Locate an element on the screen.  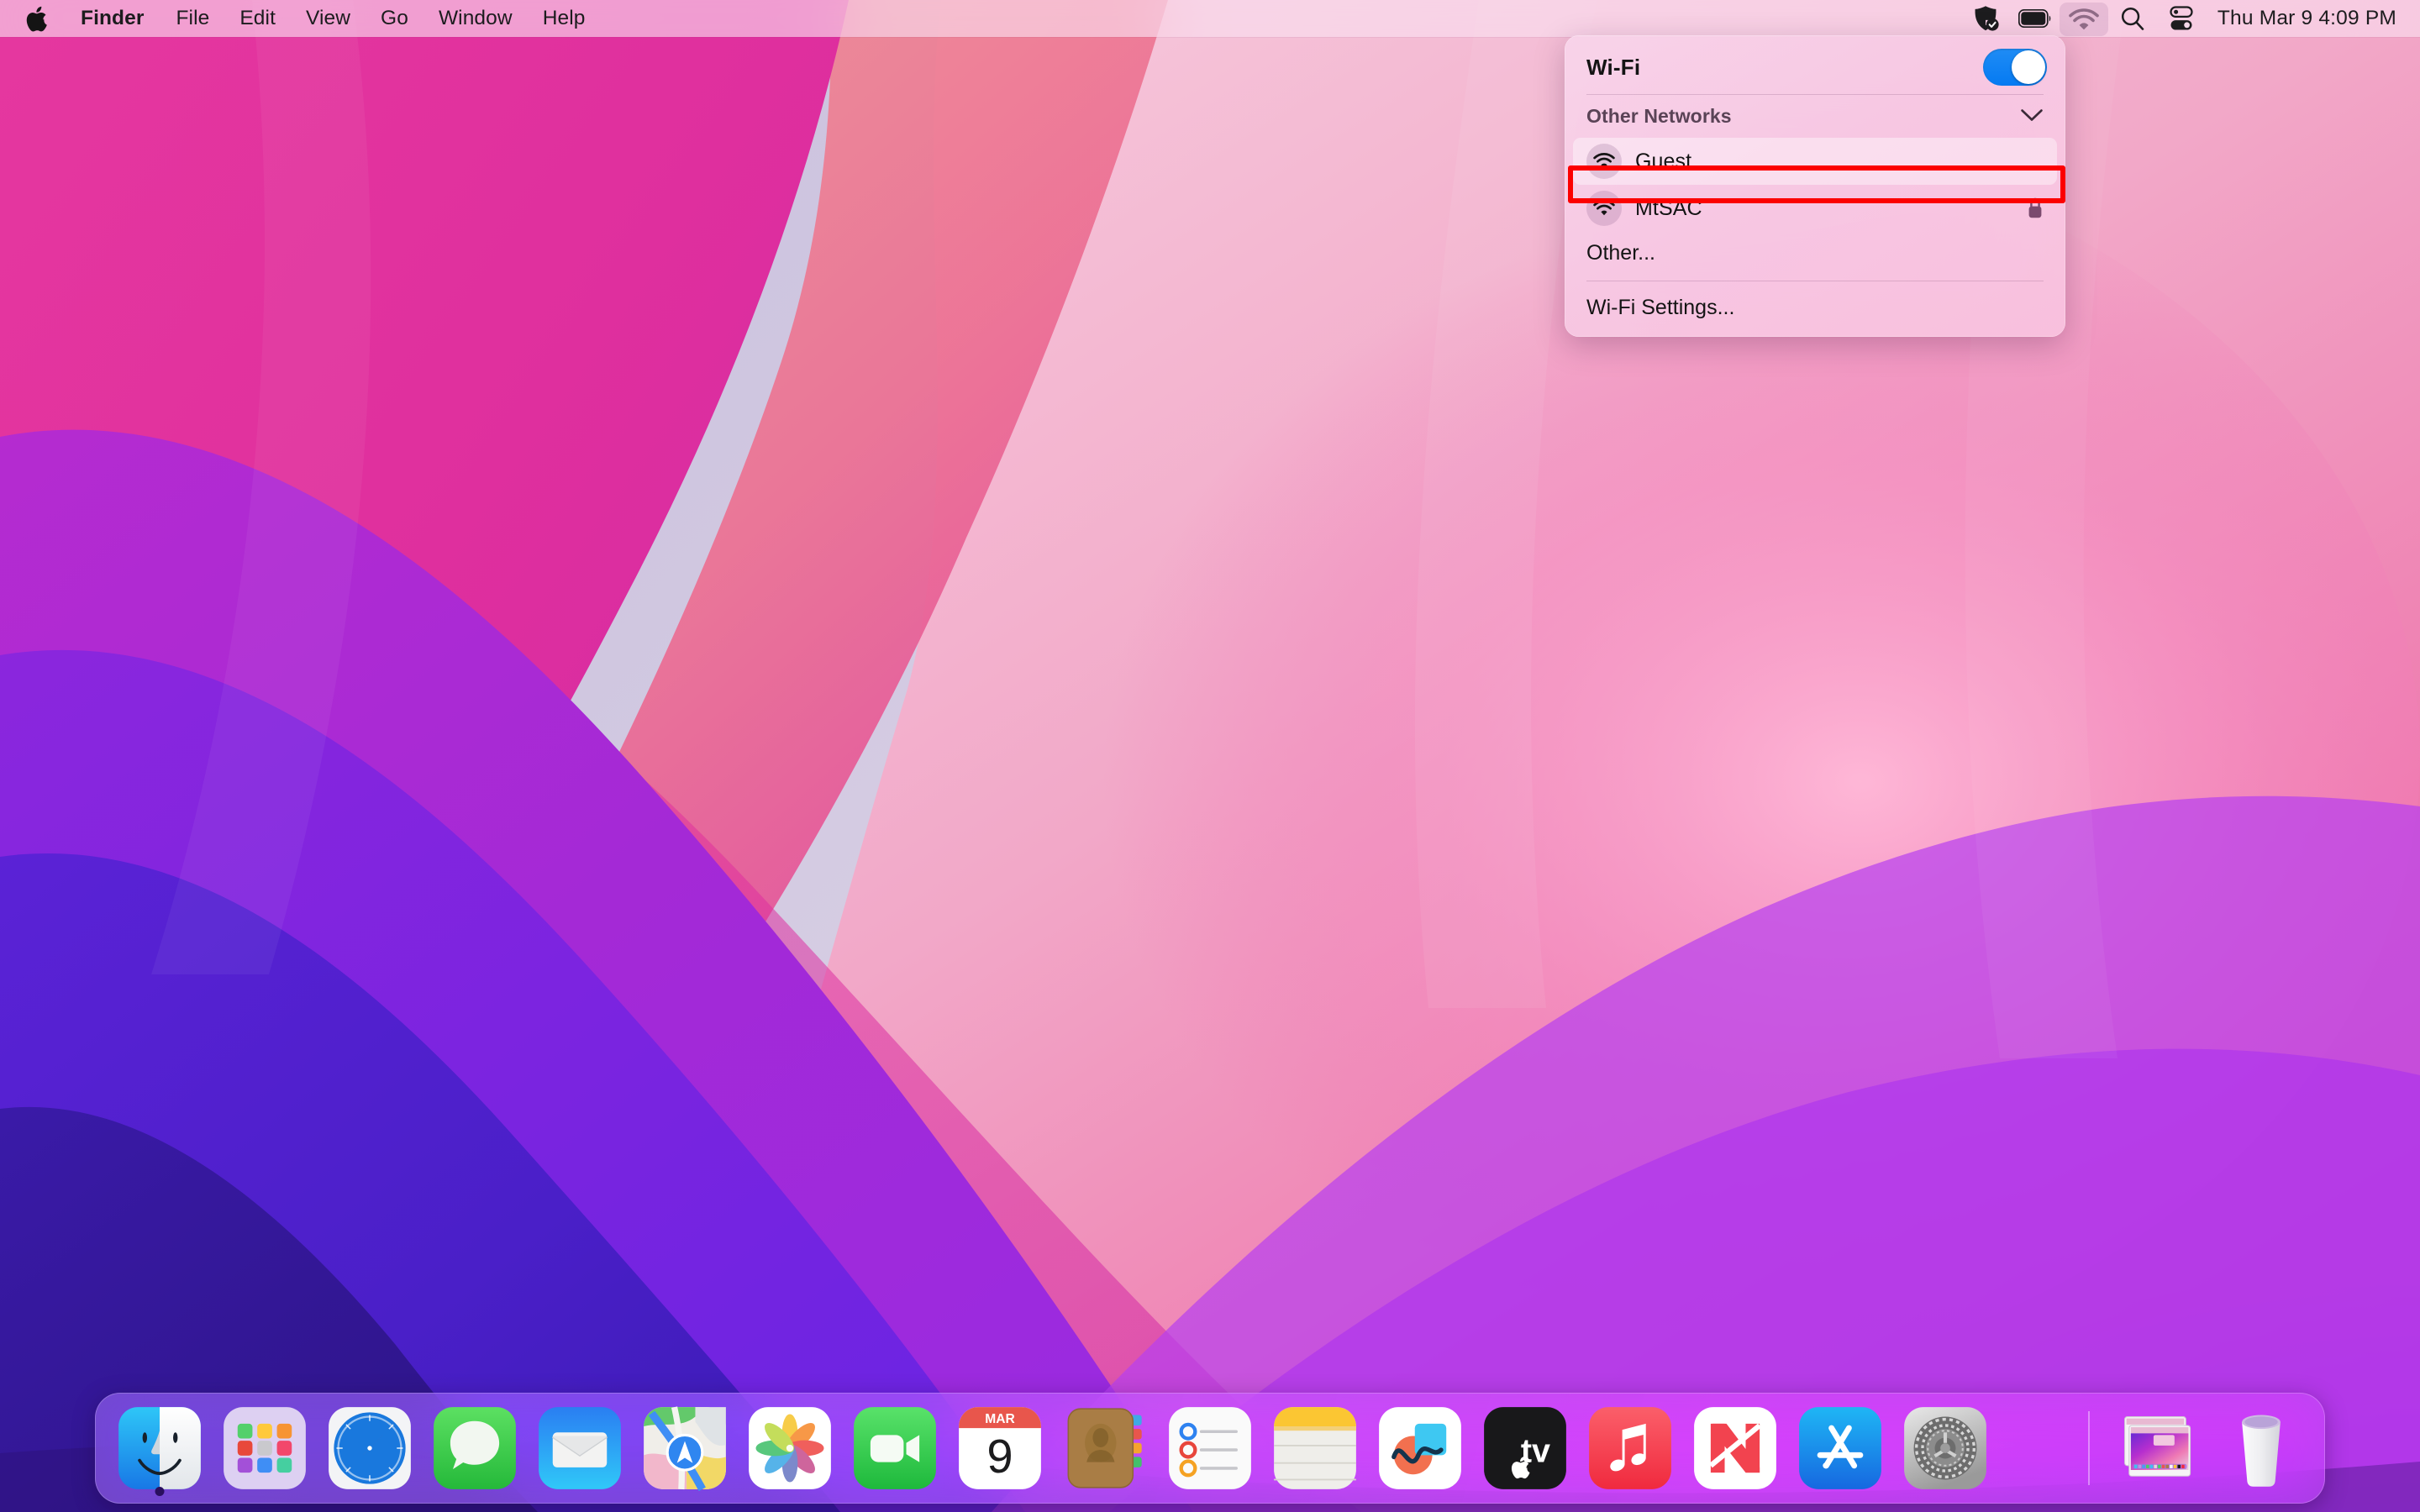
menu-bar-status-items: Thu Mar 9 4:09 PM is located at coordinates (2191, 18).